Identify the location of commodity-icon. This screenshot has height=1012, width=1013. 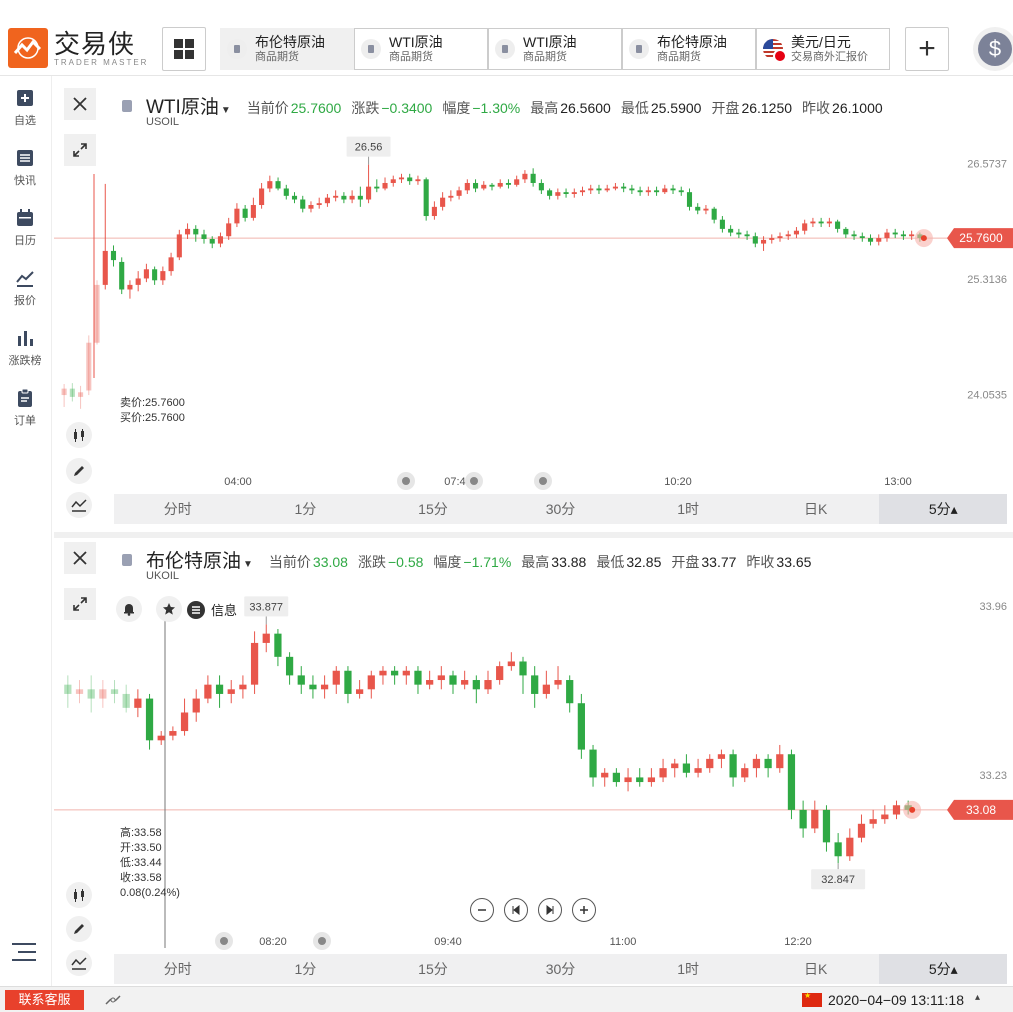
(371, 49).